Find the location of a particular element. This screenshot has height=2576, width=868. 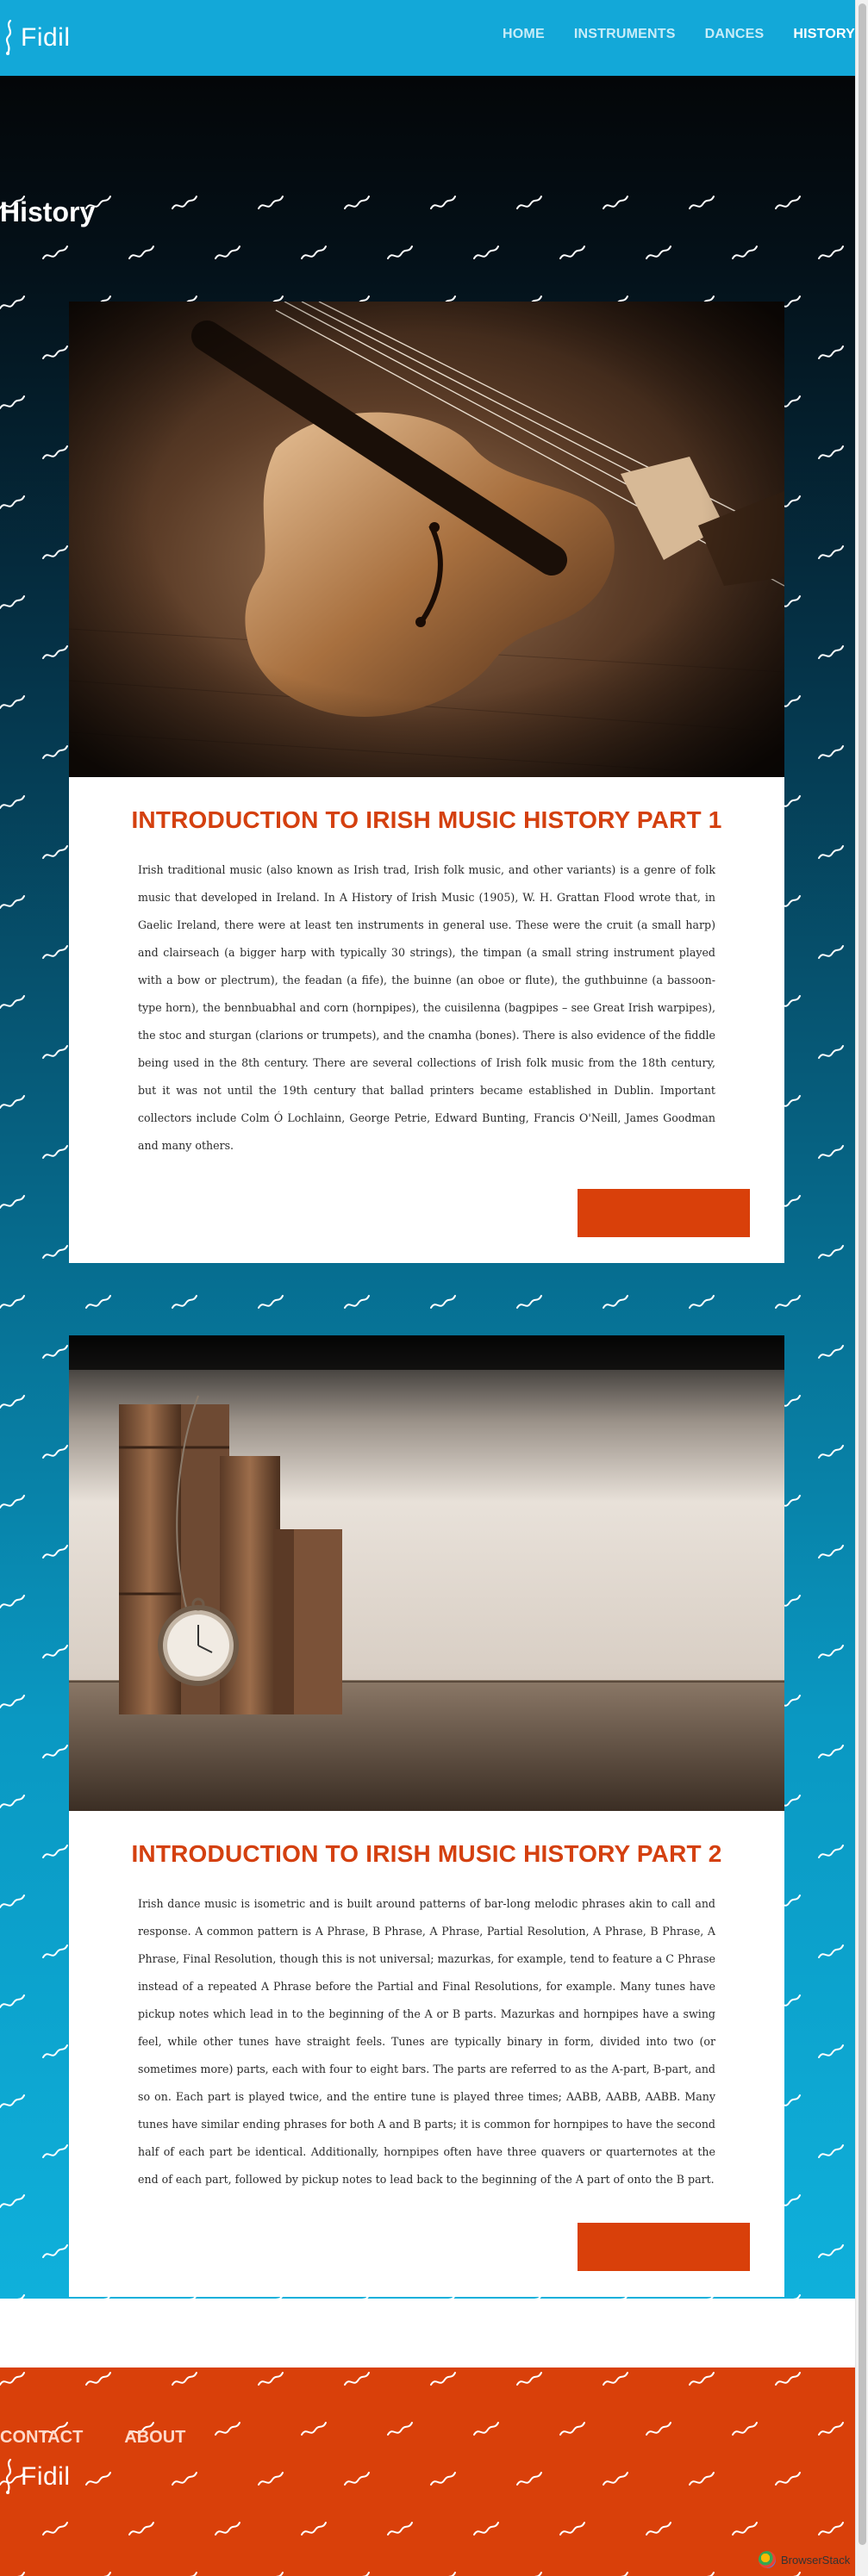

section-spacer is located at coordinates (427, 2333).